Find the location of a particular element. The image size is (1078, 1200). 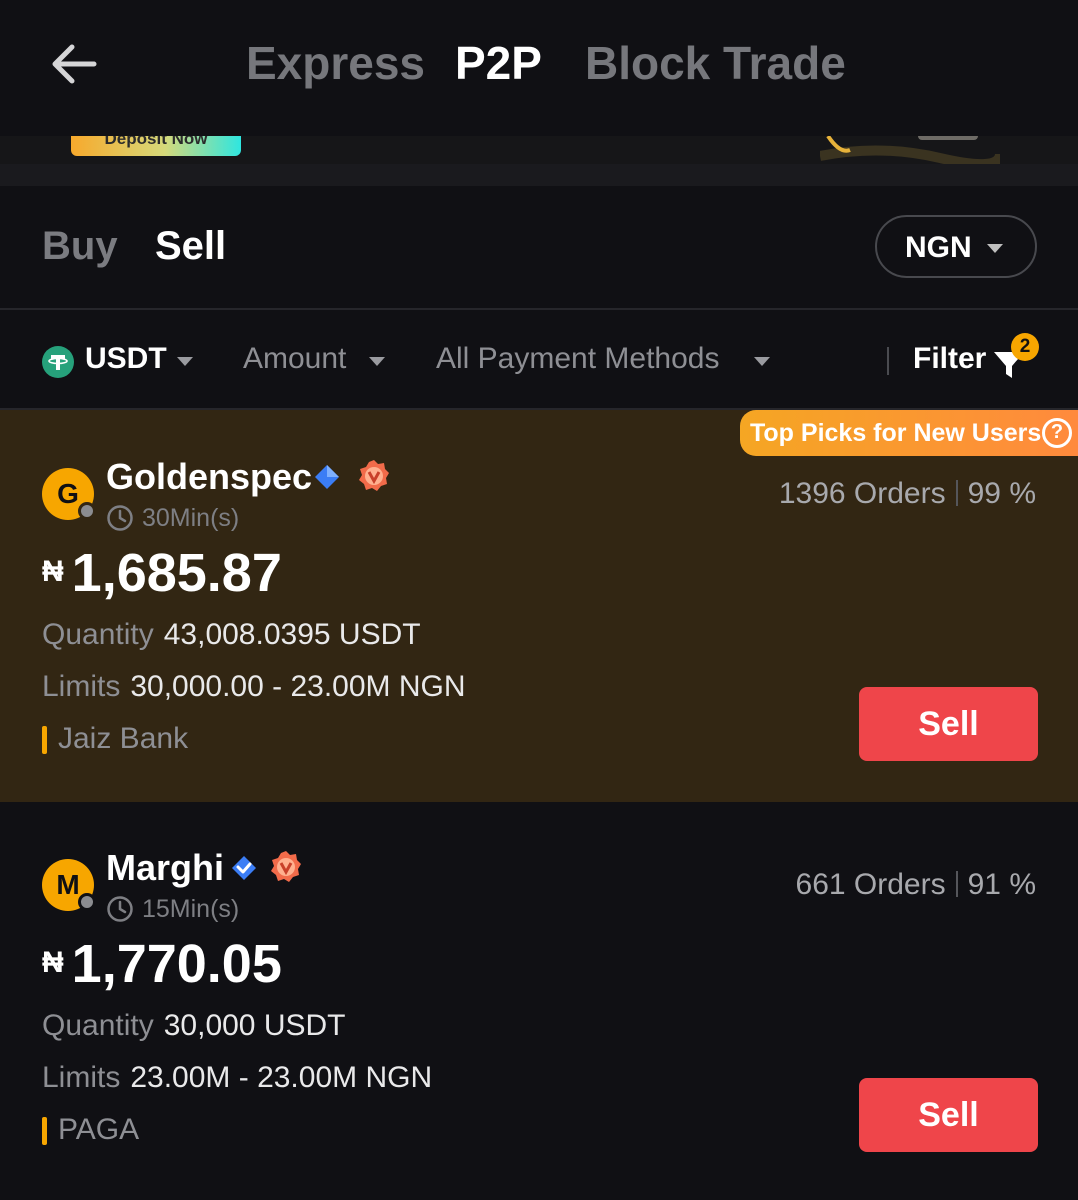

promo-banner: Deposit Now is located at coordinates (539, 150).